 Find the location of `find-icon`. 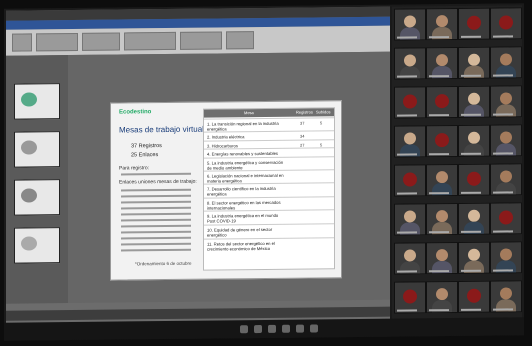

find-icon is located at coordinates (240, 40).